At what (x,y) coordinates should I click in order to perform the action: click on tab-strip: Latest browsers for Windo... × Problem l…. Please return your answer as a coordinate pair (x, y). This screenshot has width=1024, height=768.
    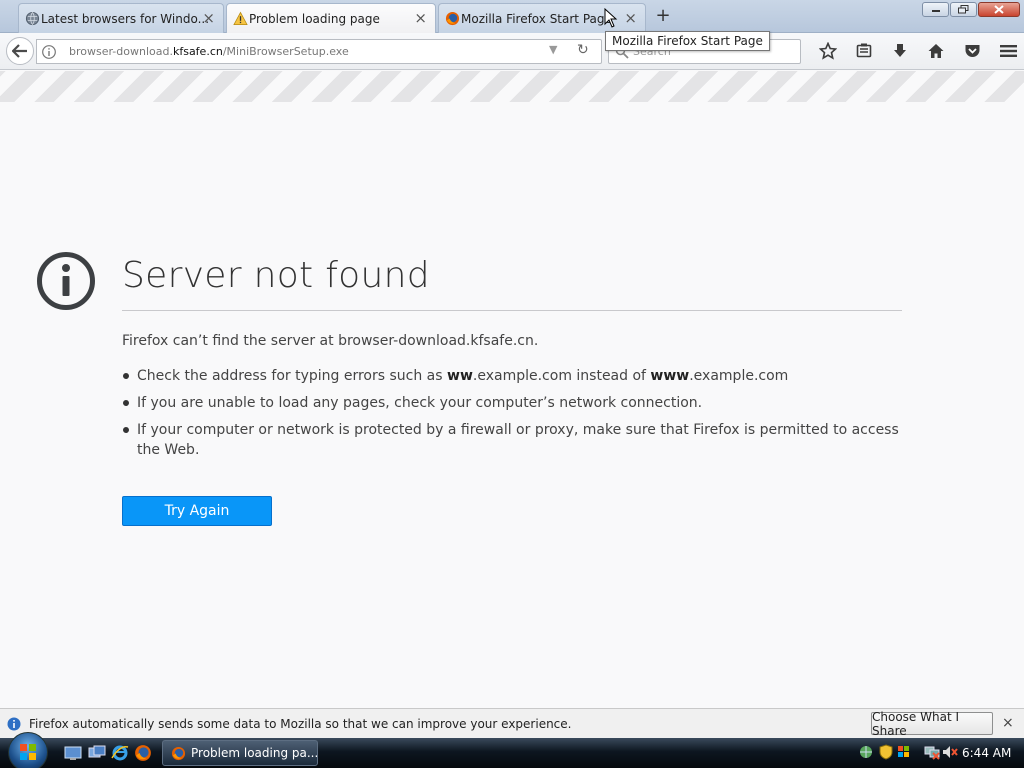
    Looking at the image, I should click on (512, 17).